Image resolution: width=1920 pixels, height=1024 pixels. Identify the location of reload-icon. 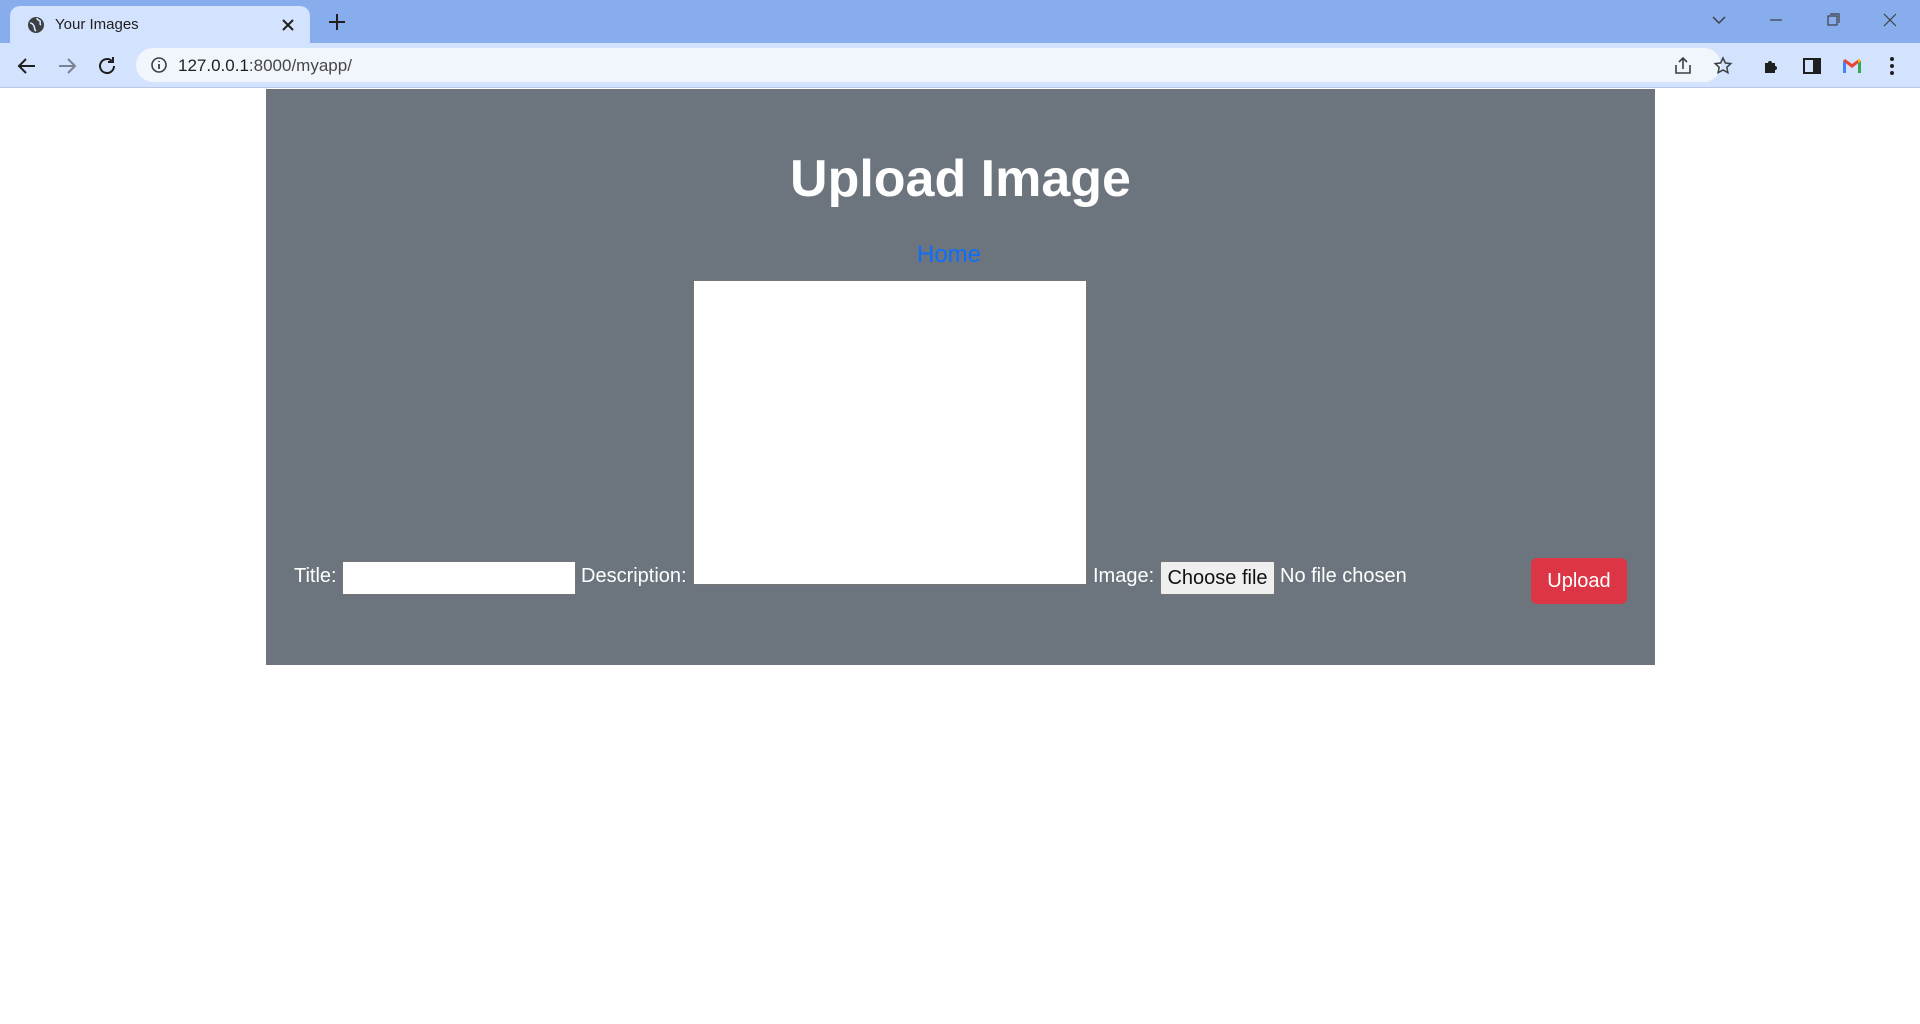
(107, 66).